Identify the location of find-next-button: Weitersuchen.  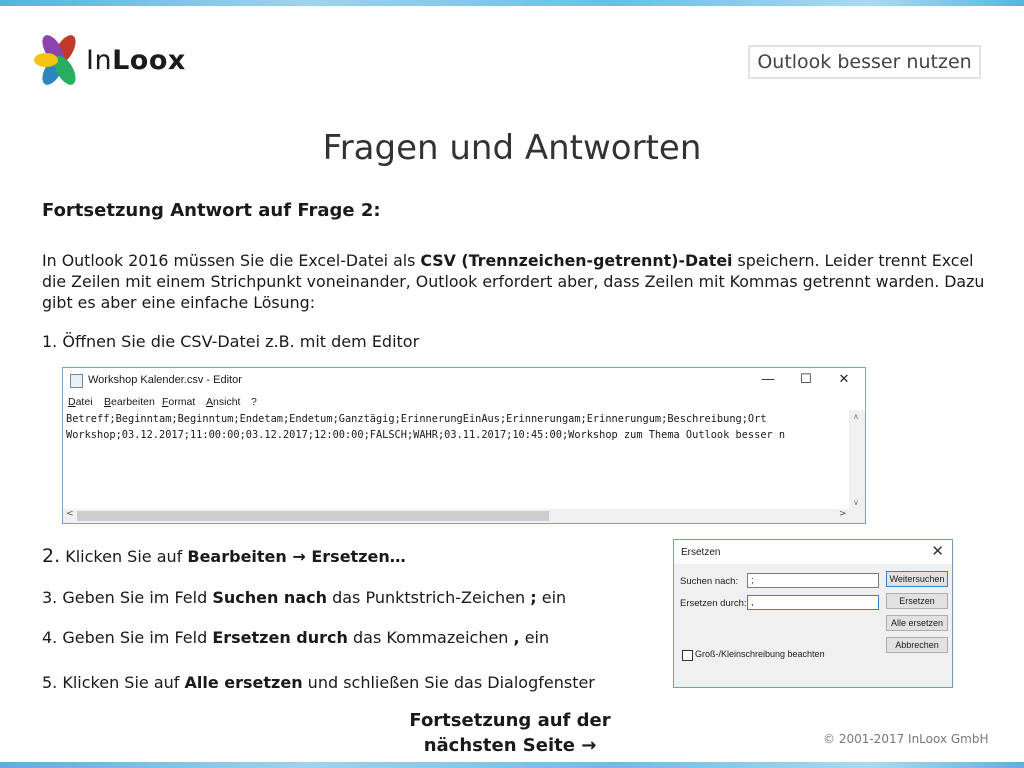
(917, 579).